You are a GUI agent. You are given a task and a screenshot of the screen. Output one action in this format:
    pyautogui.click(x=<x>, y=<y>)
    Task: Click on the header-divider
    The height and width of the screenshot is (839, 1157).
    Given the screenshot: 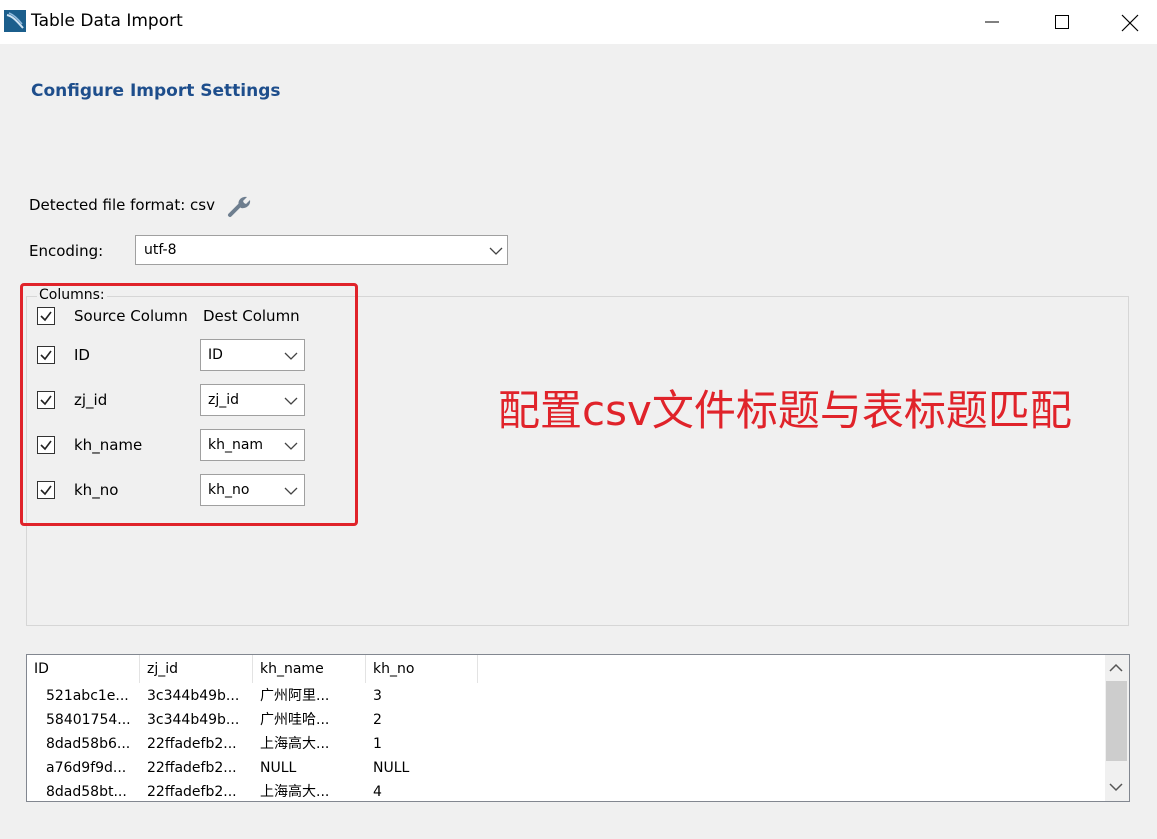 What is the action you would take?
    pyautogui.click(x=477, y=669)
    